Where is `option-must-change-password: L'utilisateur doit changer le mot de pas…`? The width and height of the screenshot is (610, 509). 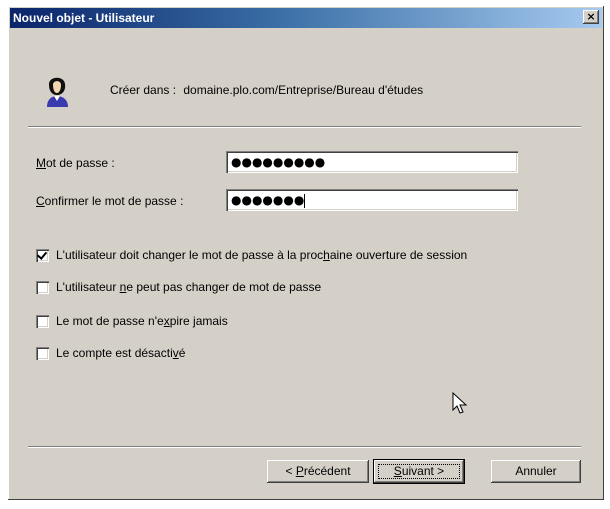
option-must-change-password: L'utilisateur doit changer le mot de pas… is located at coordinates (251, 255).